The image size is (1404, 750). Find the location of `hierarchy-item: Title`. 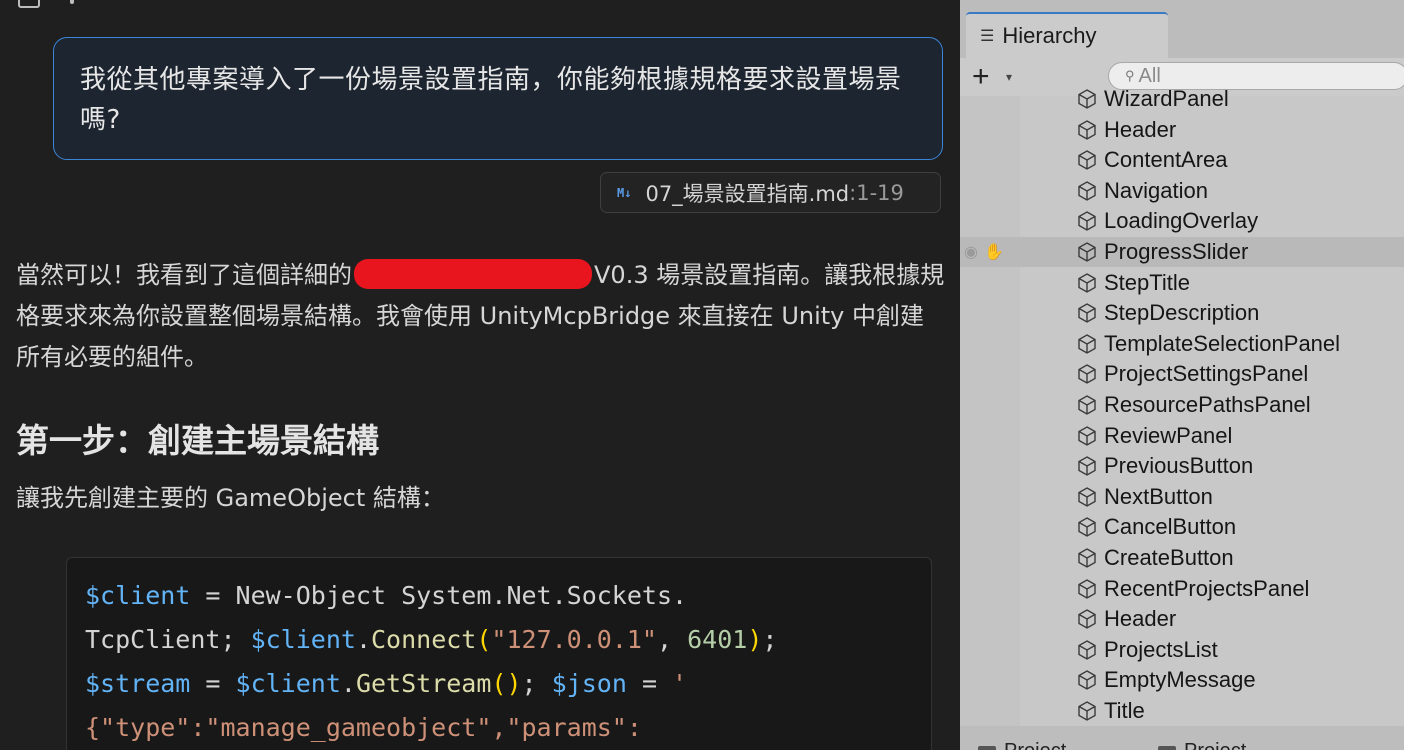

hierarchy-item: Title is located at coordinates (1182, 711).